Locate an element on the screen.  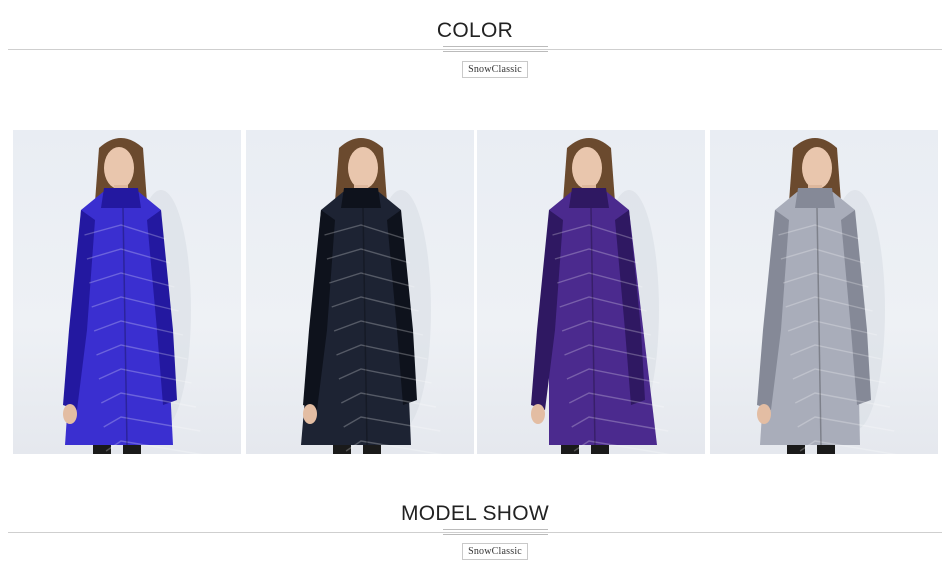
photo-purple-coat is located at coordinates (591, 292).